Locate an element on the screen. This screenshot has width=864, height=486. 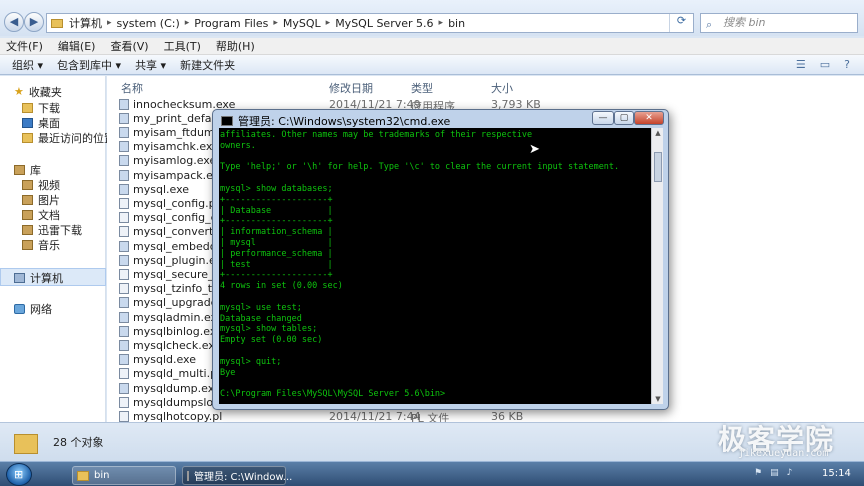
console-line: Database changed is located at coordinates (261, 318).